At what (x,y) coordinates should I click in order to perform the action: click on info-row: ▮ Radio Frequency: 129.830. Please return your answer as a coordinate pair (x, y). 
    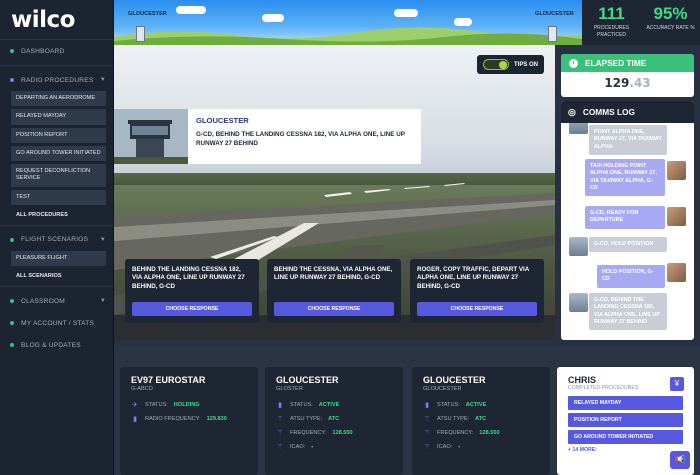
    Looking at the image, I should click on (189, 419).